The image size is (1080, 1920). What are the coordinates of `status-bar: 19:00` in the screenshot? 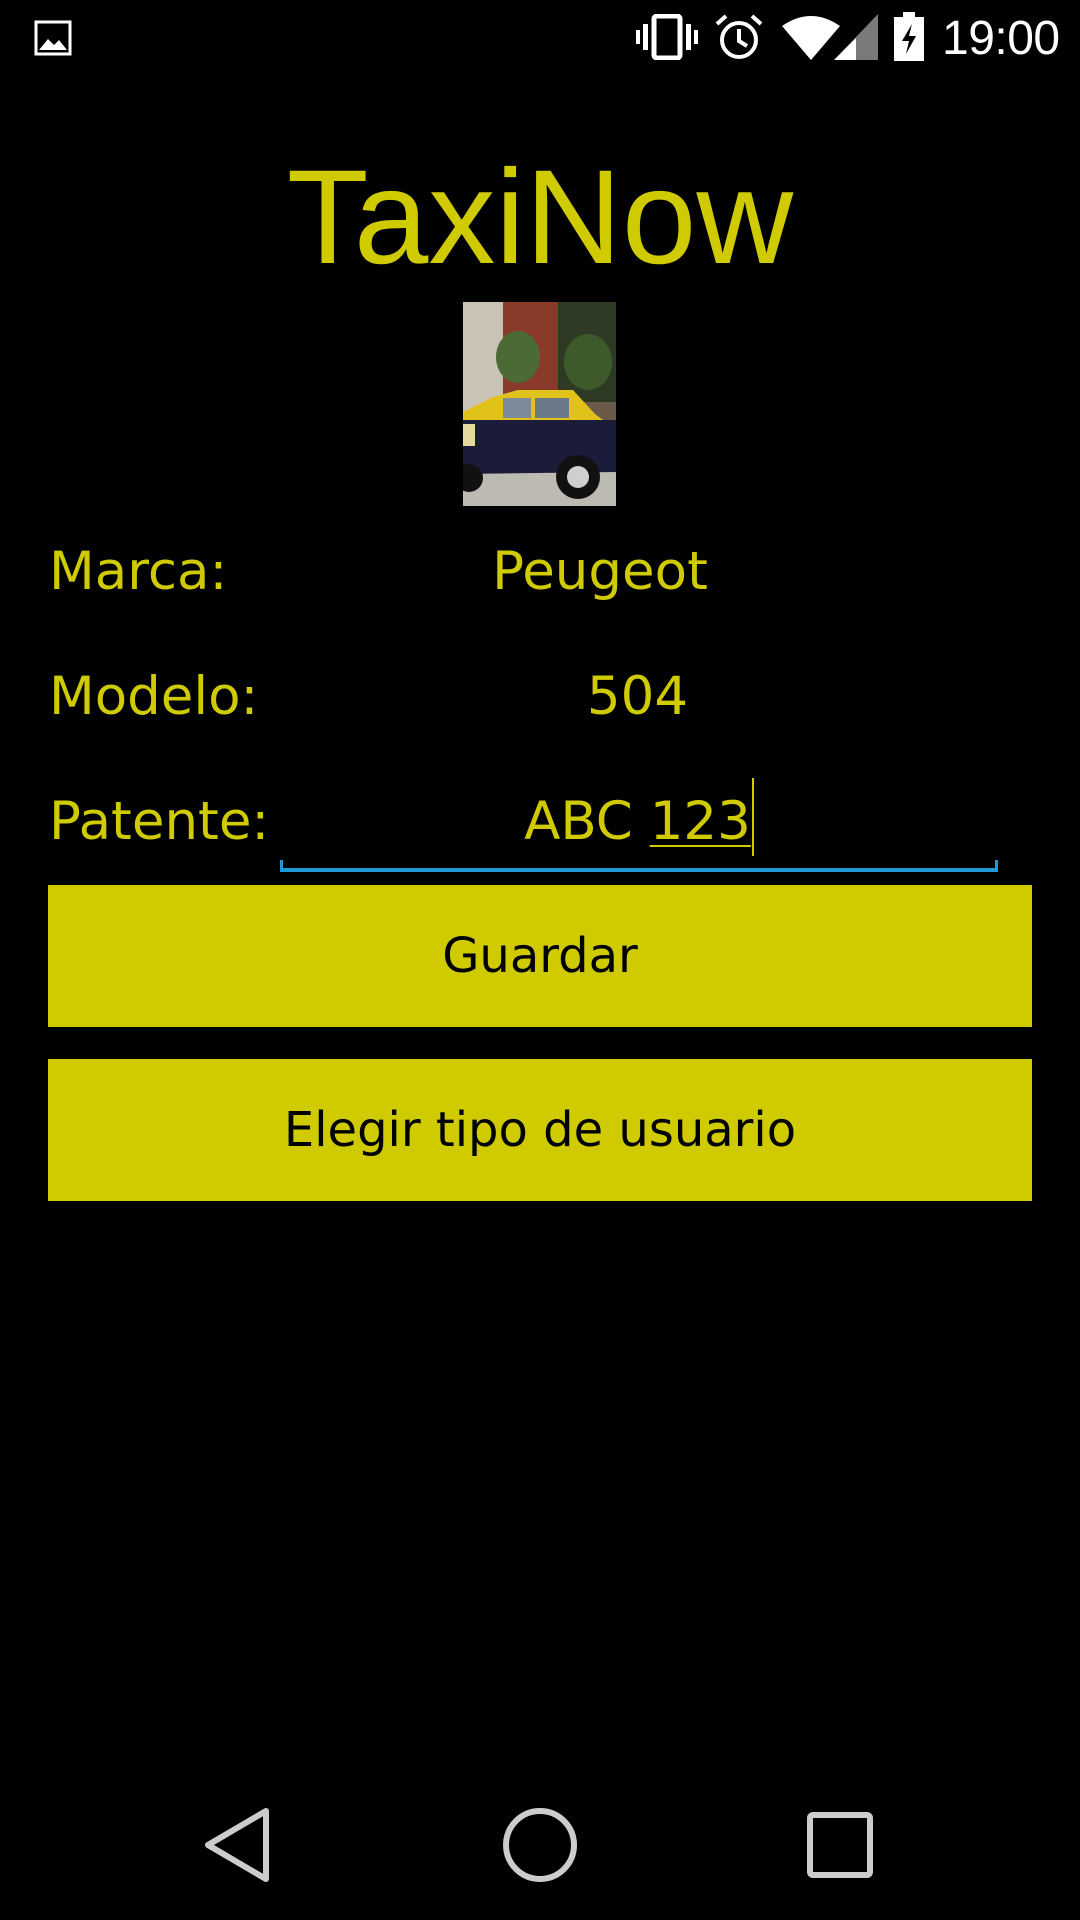 It's located at (540, 37).